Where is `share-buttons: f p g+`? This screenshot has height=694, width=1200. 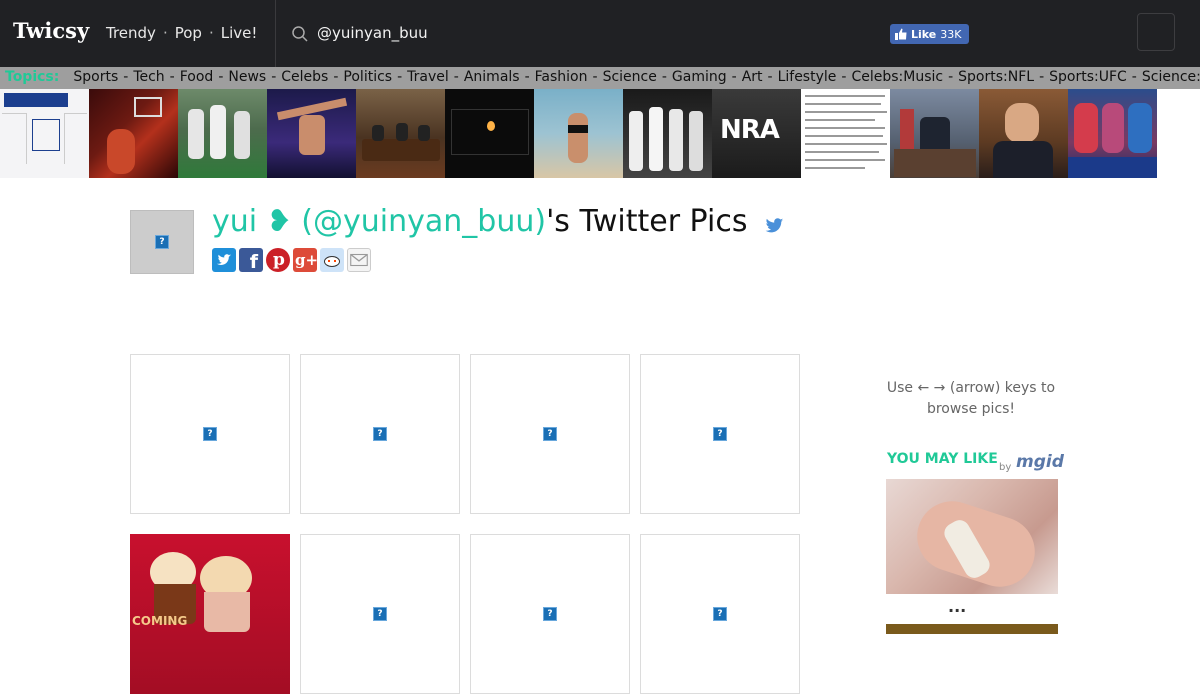 share-buttons: f p g+ is located at coordinates (291, 260).